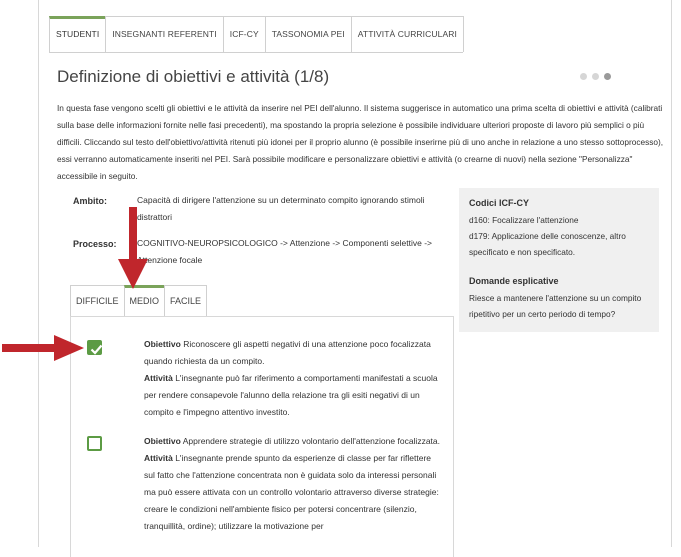 The width and height of the screenshot is (681, 557). What do you see at coordinates (95, 244) in the screenshot?
I see `processo-label: Processo:` at bounding box center [95, 244].